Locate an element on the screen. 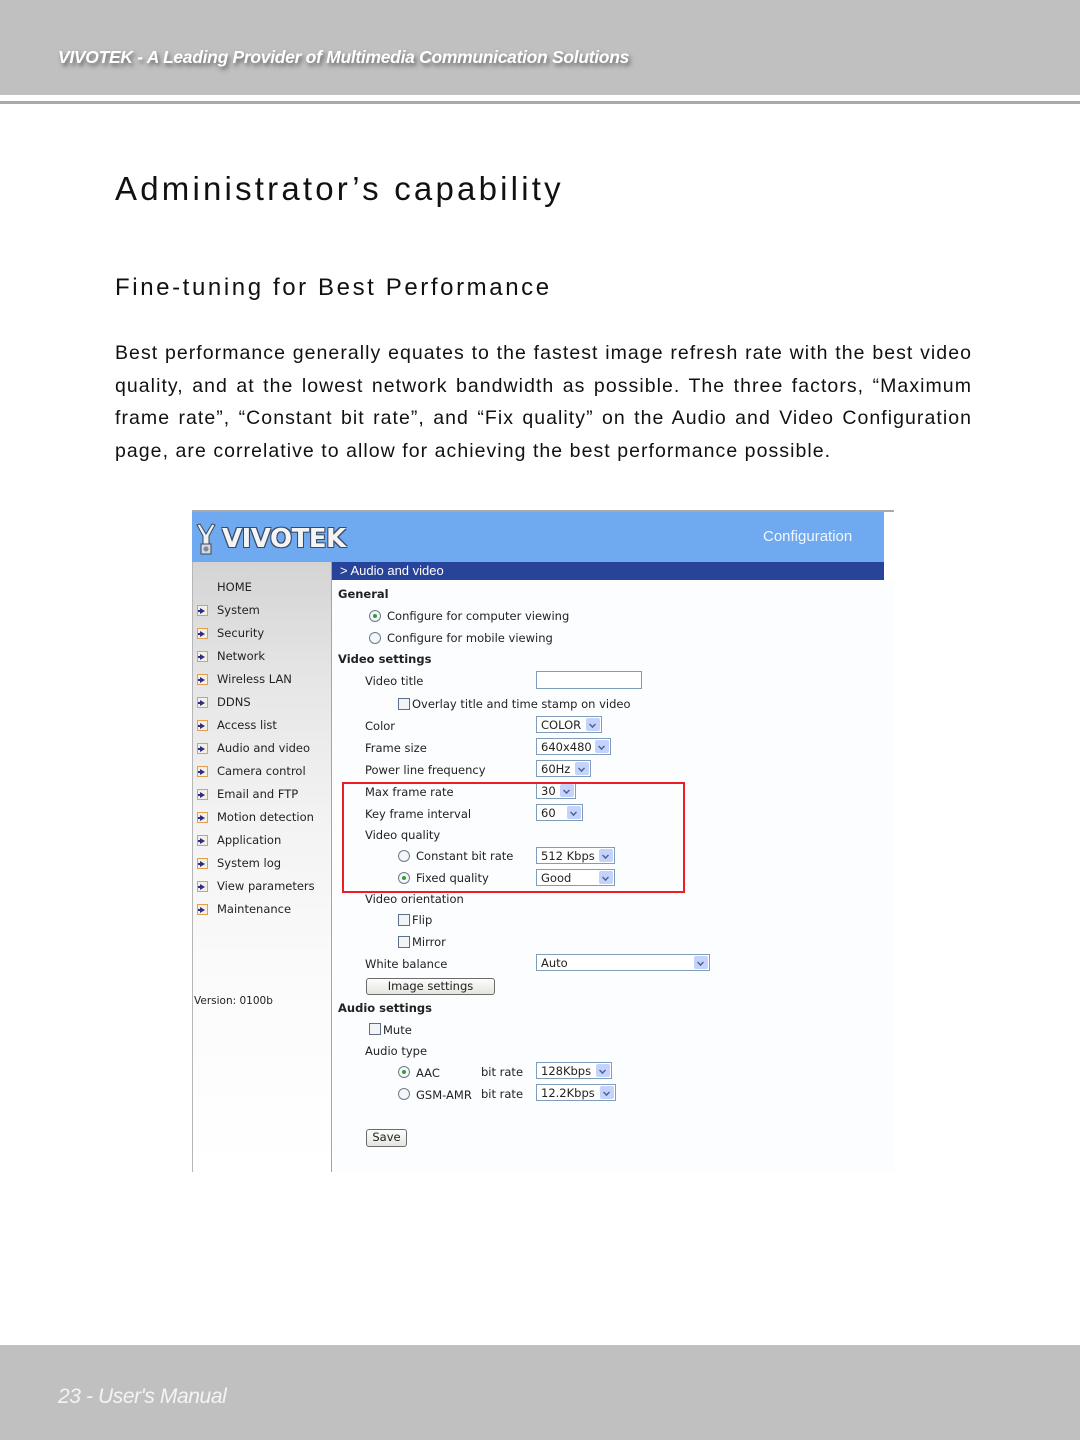  video-title-input is located at coordinates (589, 680).